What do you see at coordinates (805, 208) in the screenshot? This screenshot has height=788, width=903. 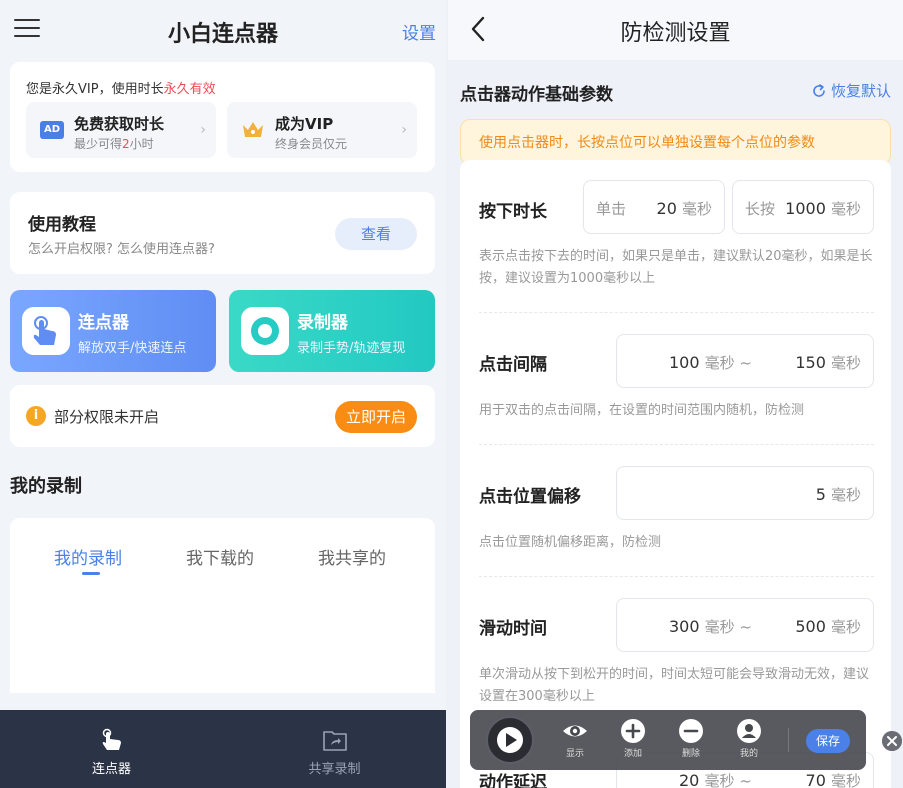 I see `long-press-value: 1000` at bounding box center [805, 208].